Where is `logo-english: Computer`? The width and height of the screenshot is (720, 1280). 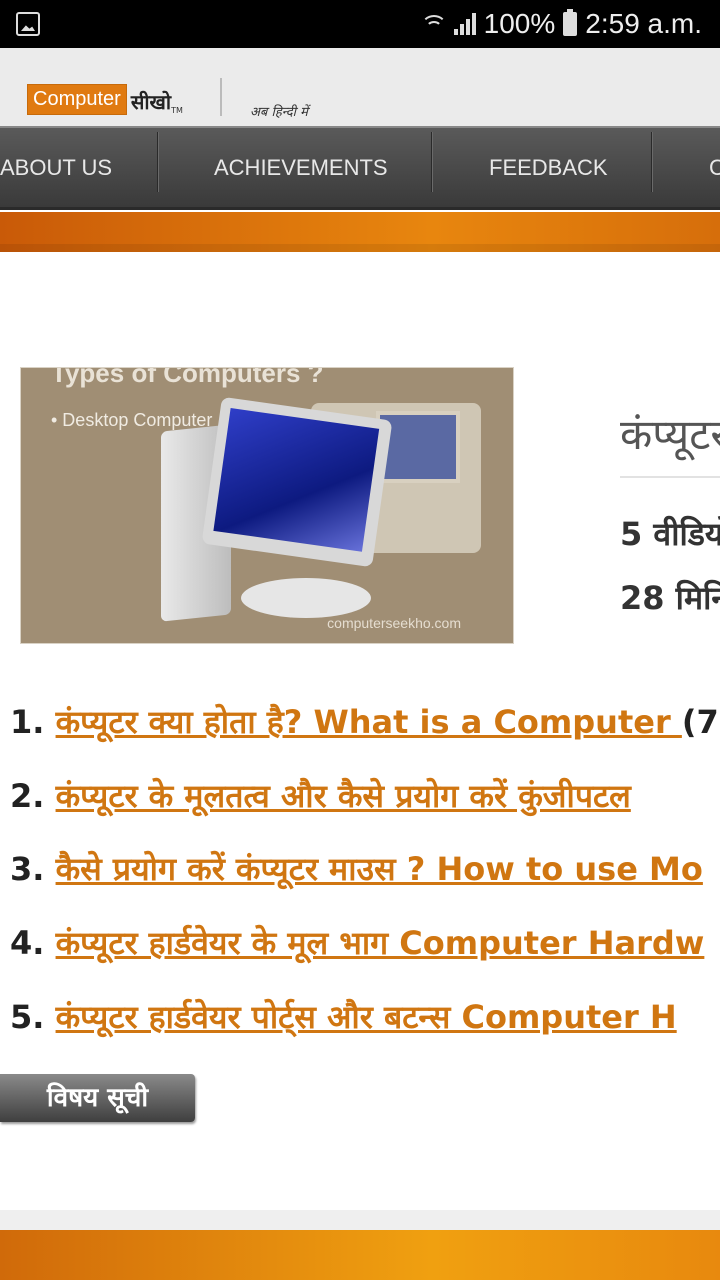
logo-english: Computer is located at coordinates (77, 99).